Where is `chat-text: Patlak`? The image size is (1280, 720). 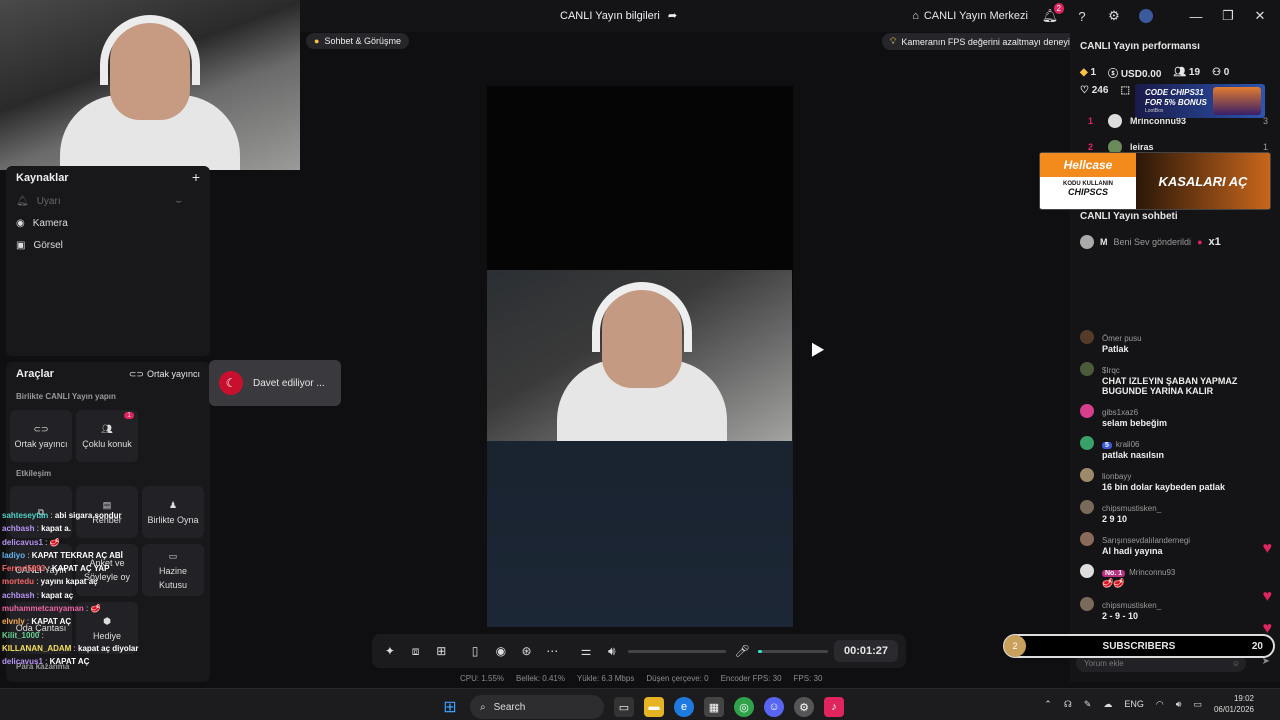
chat-text: Patlak is located at coordinates (1115, 349).